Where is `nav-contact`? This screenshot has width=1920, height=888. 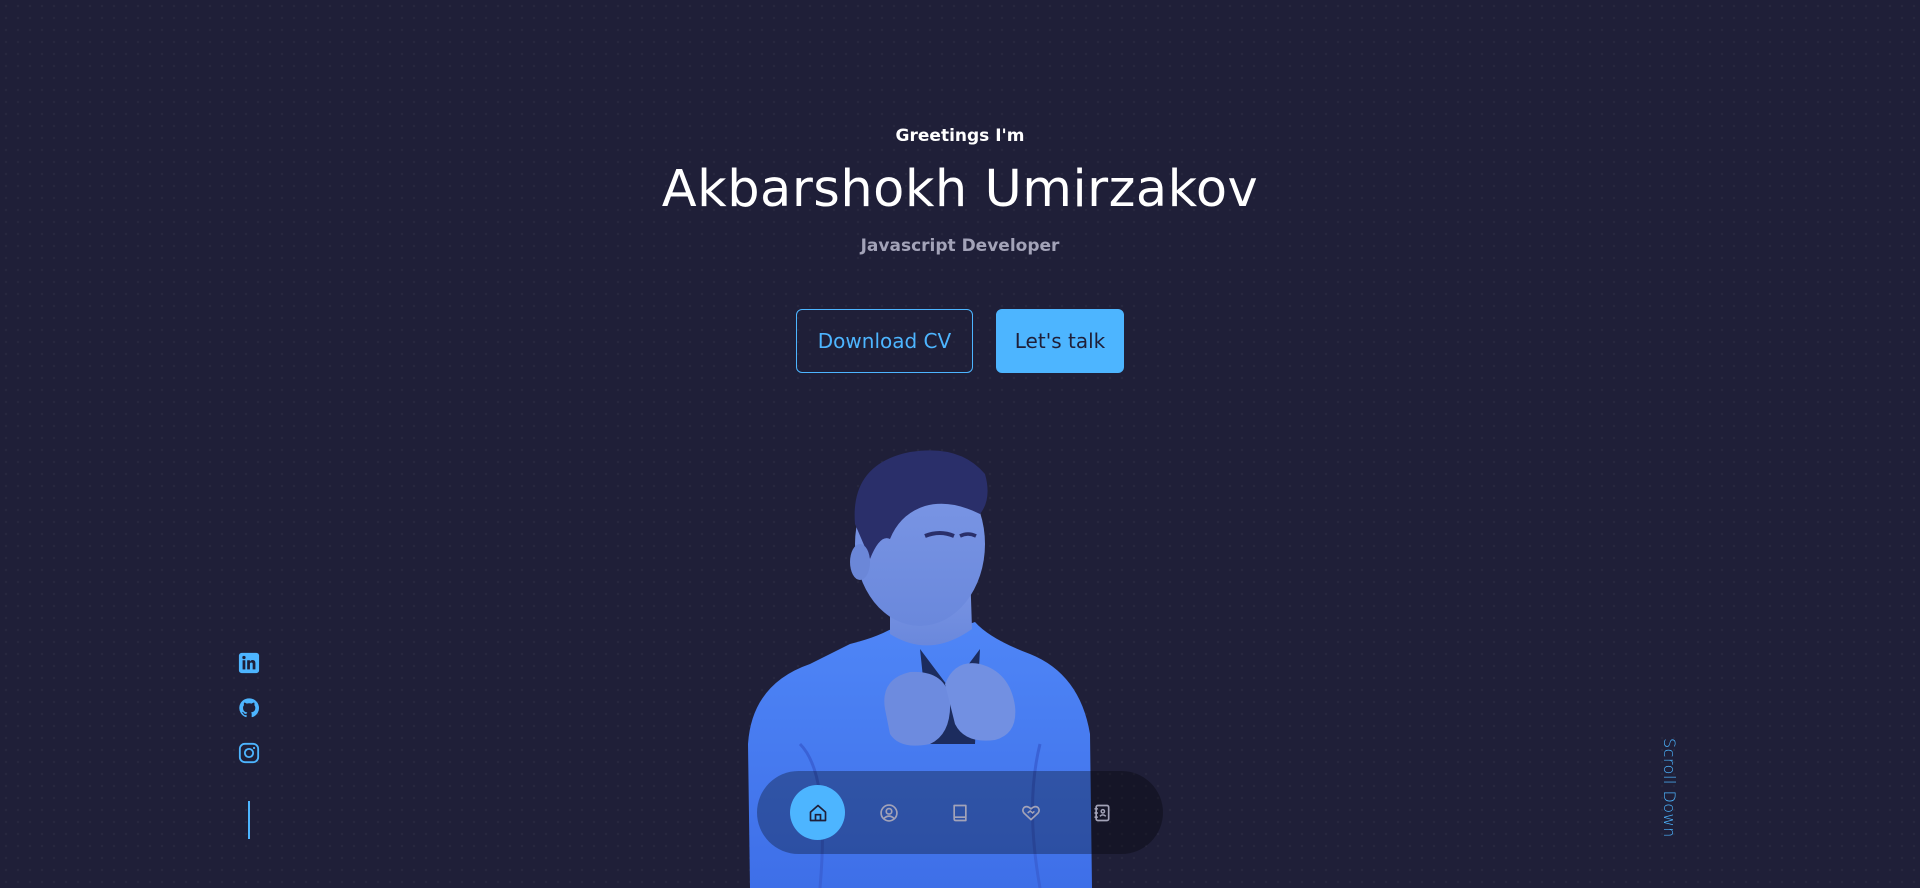
nav-contact is located at coordinates (1101, 812).